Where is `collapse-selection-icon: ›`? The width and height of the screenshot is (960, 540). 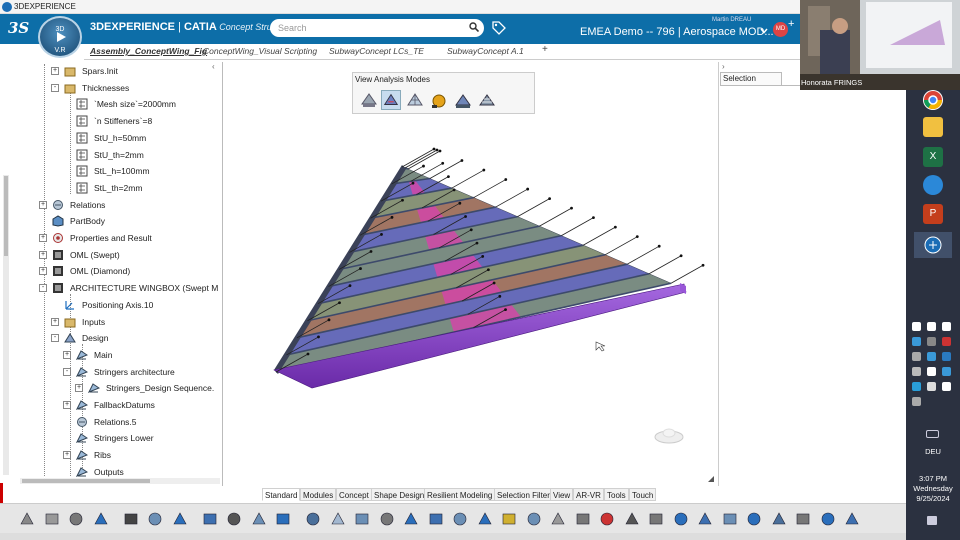
collapse-selection-icon: › is located at coordinates (723, 66).